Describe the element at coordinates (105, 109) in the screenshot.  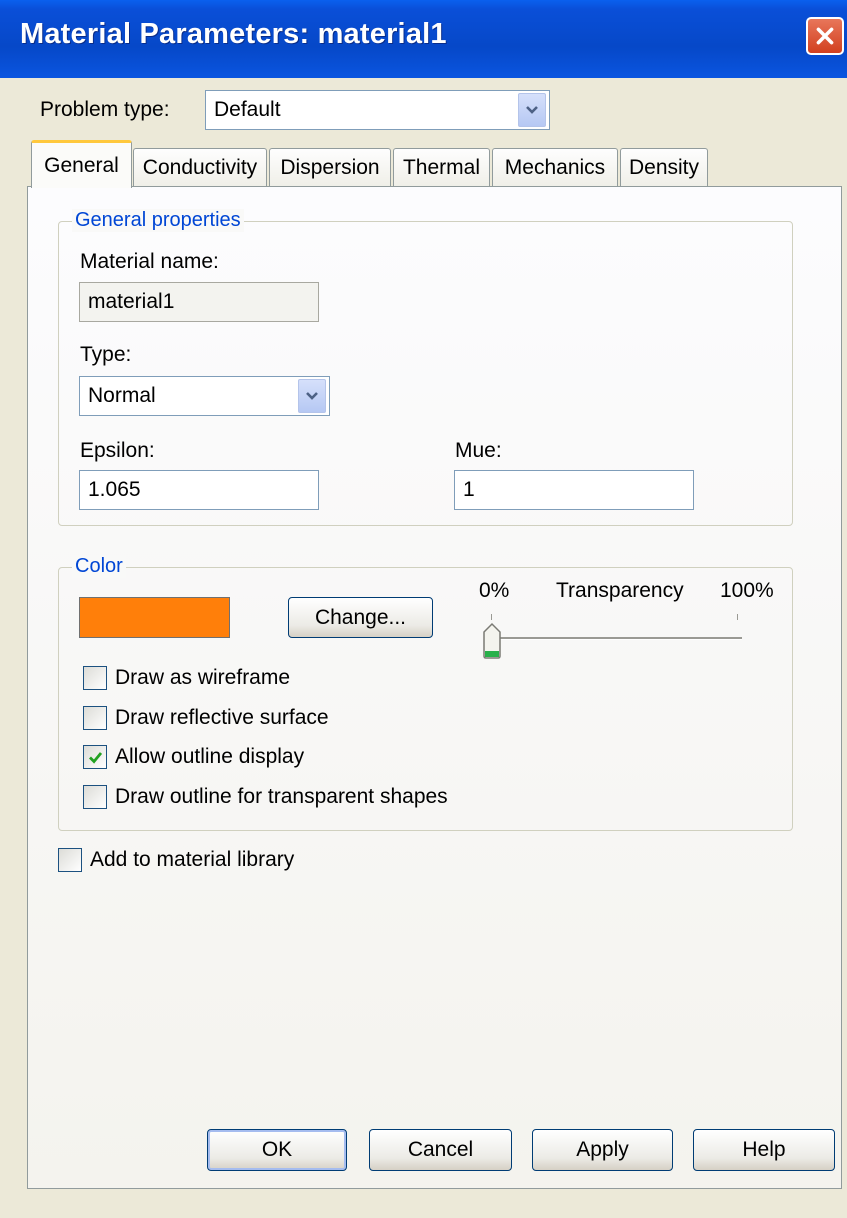
I see `problem-type-label: Problem type:` at that location.